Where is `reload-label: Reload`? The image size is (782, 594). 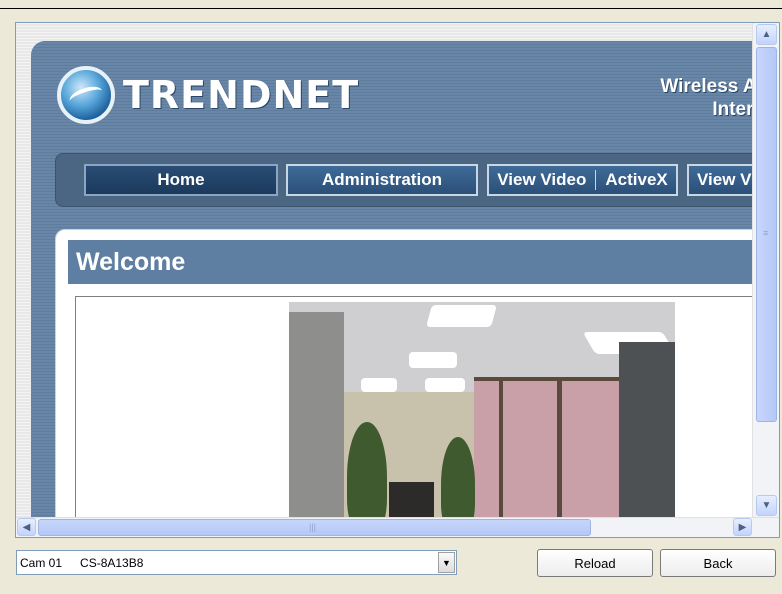
reload-label: Reload is located at coordinates (595, 563).